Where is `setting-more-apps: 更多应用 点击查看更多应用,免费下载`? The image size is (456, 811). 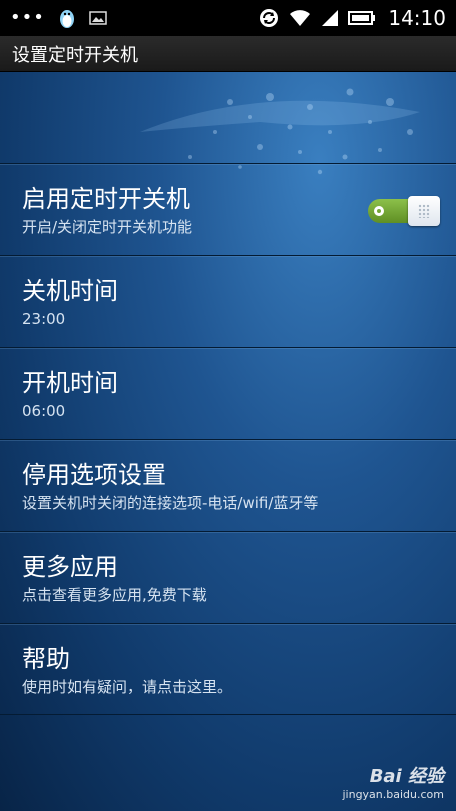 setting-more-apps: 更多应用 点击查看更多应用,免费下载 is located at coordinates (228, 577).